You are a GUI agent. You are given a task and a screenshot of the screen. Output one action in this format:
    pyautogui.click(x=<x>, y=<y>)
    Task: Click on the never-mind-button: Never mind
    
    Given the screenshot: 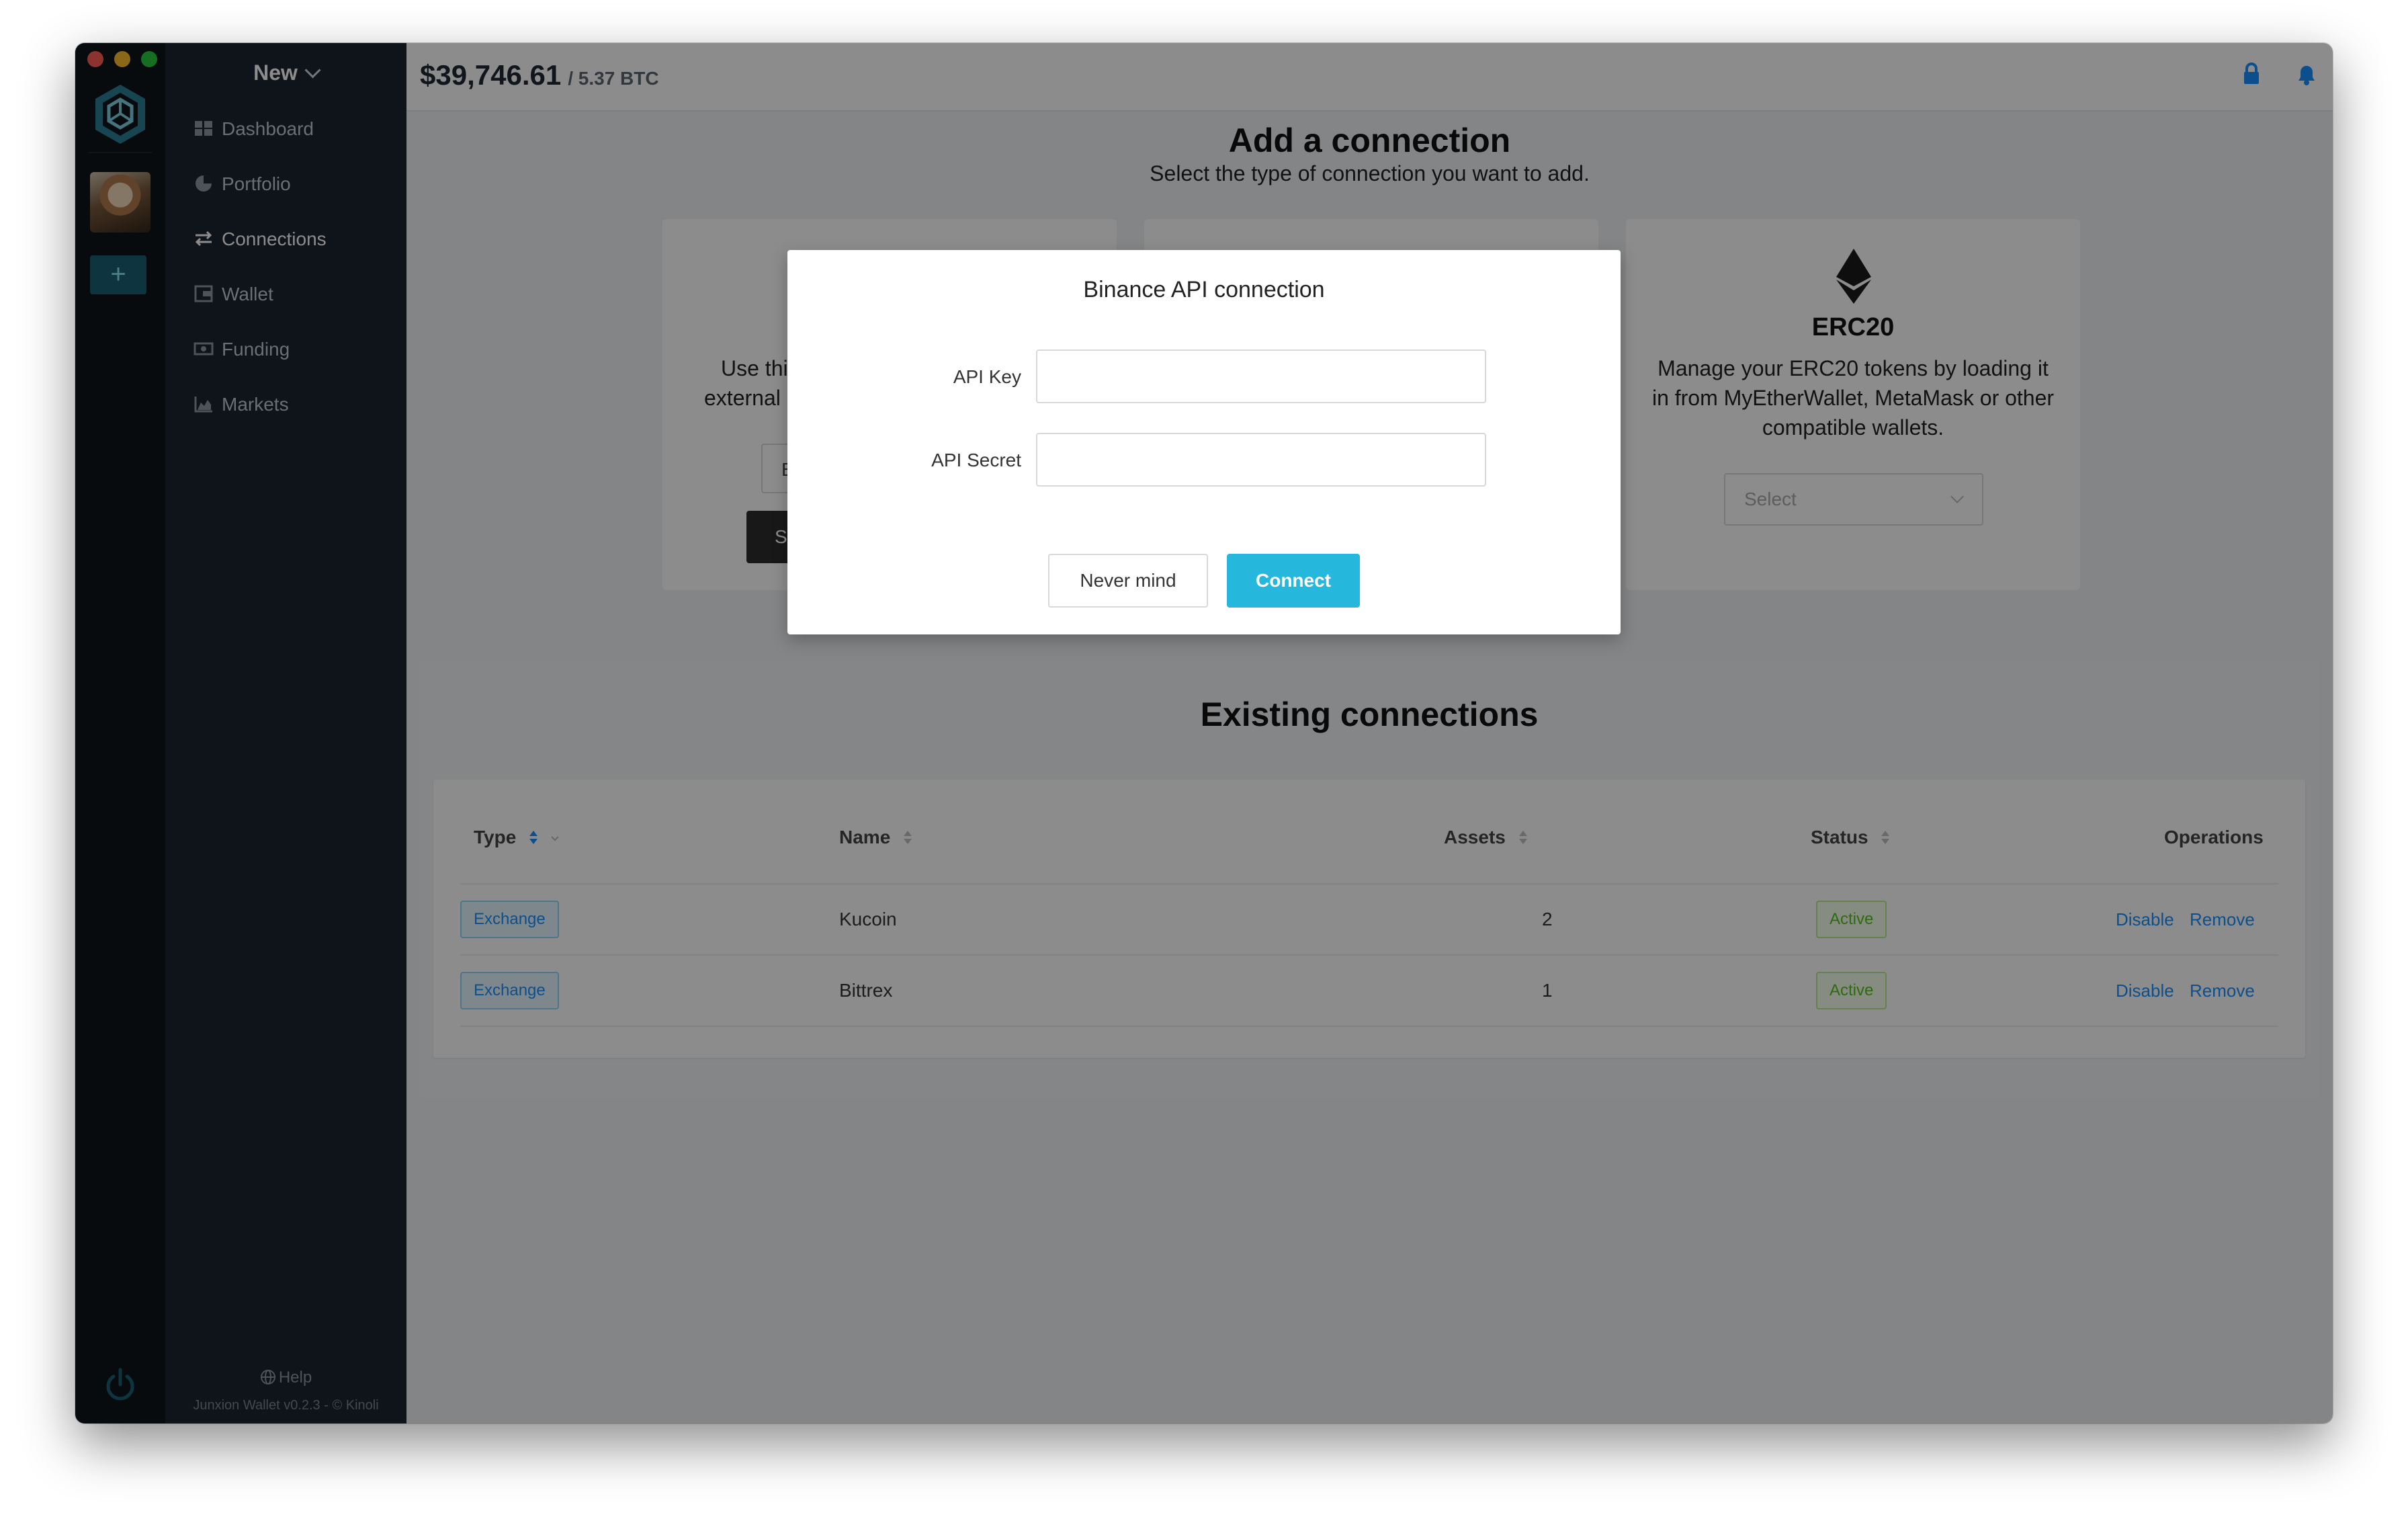 What is the action you would take?
    pyautogui.click(x=1128, y=581)
    